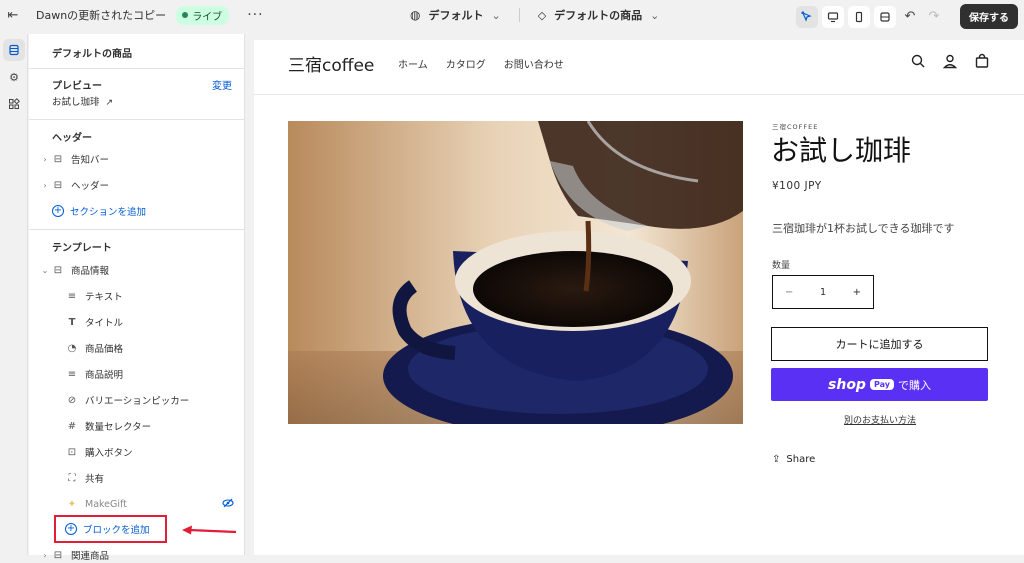 The height and width of the screenshot is (563, 1024). What do you see at coordinates (982, 61) in the screenshot?
I see `cart-icon` at bounding box center [982, 61].